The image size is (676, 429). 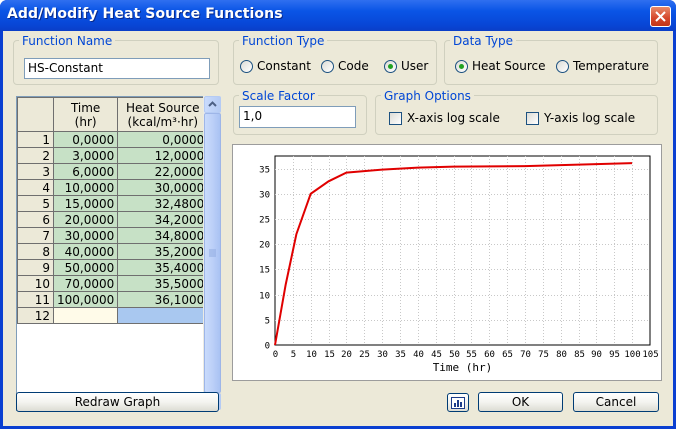 What do you see at coordinates (212, 104) in the screenshot?
I see `scroll-up-button` at bounding box center [212, 104].